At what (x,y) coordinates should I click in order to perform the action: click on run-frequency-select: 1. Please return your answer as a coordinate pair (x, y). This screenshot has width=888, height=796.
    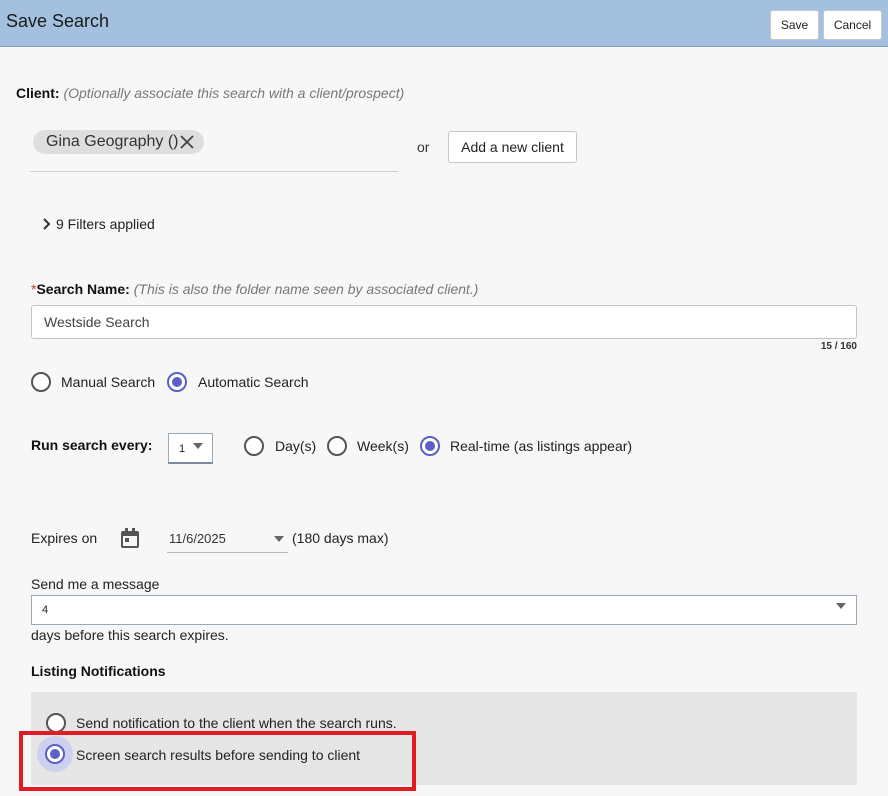
    Looking at the image, I should click on (190, 448).